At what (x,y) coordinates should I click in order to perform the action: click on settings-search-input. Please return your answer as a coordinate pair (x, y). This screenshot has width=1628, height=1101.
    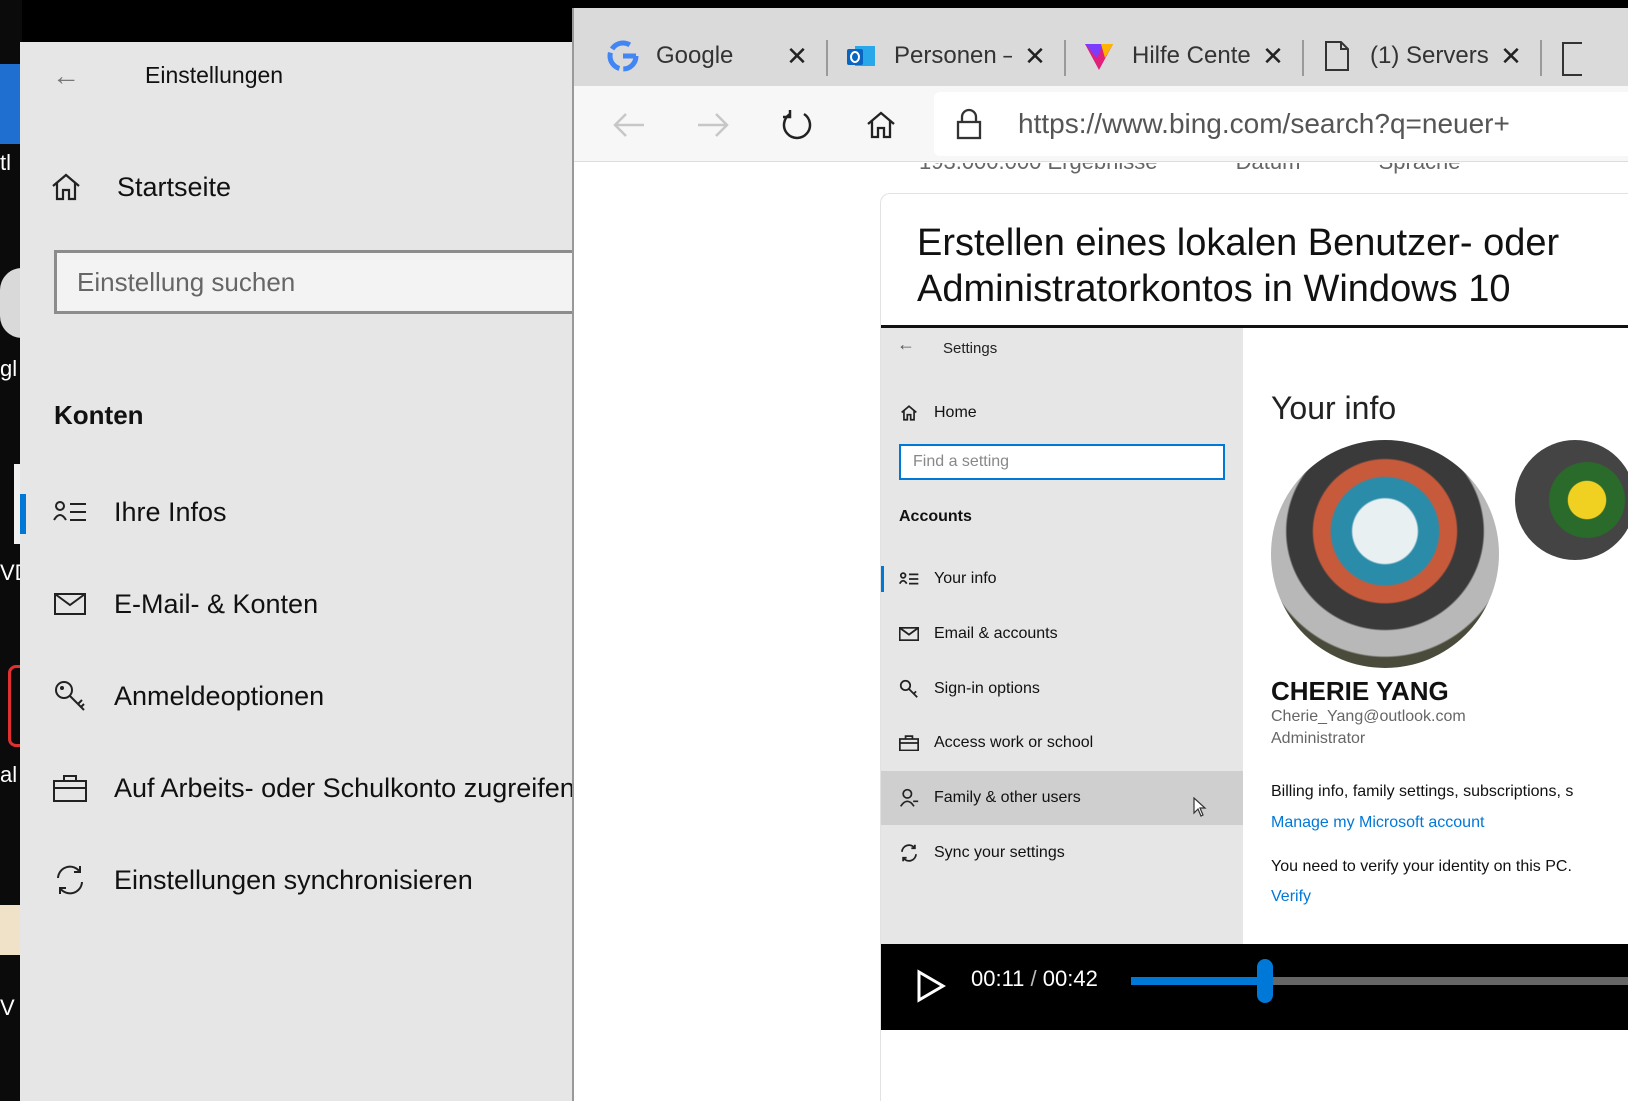
    Looking at the image, I should click on (326, 282).